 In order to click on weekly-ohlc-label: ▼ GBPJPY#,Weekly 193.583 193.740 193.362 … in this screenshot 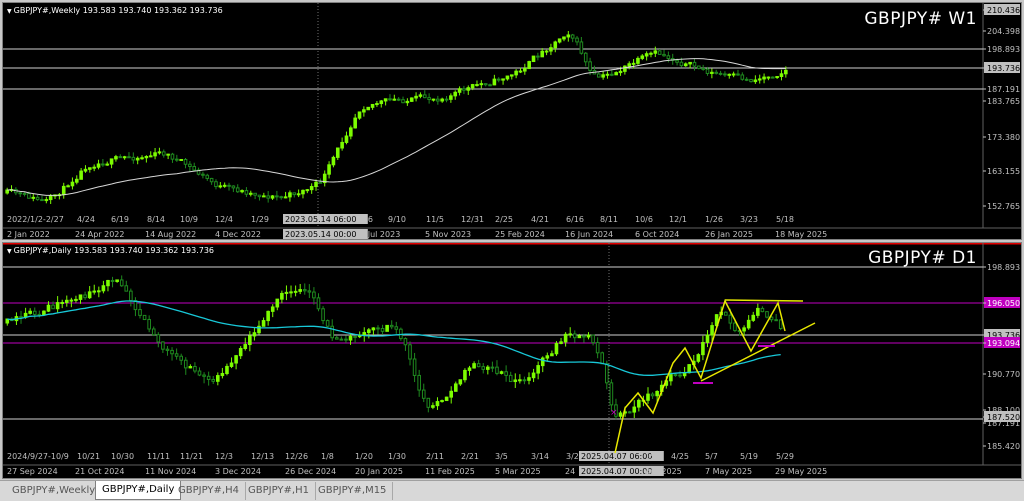, I will do `click(115, 10)`.